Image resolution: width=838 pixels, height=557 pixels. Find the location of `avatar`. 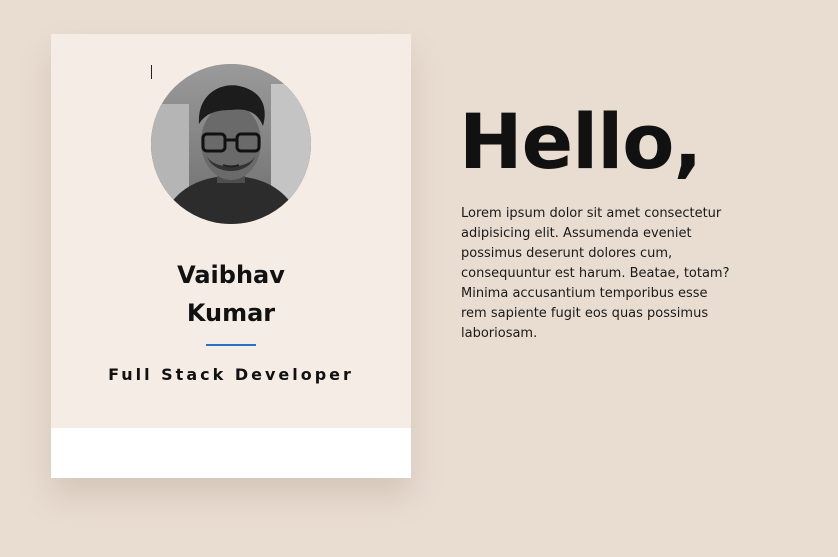

avatar is located at coordinates (231, 144).